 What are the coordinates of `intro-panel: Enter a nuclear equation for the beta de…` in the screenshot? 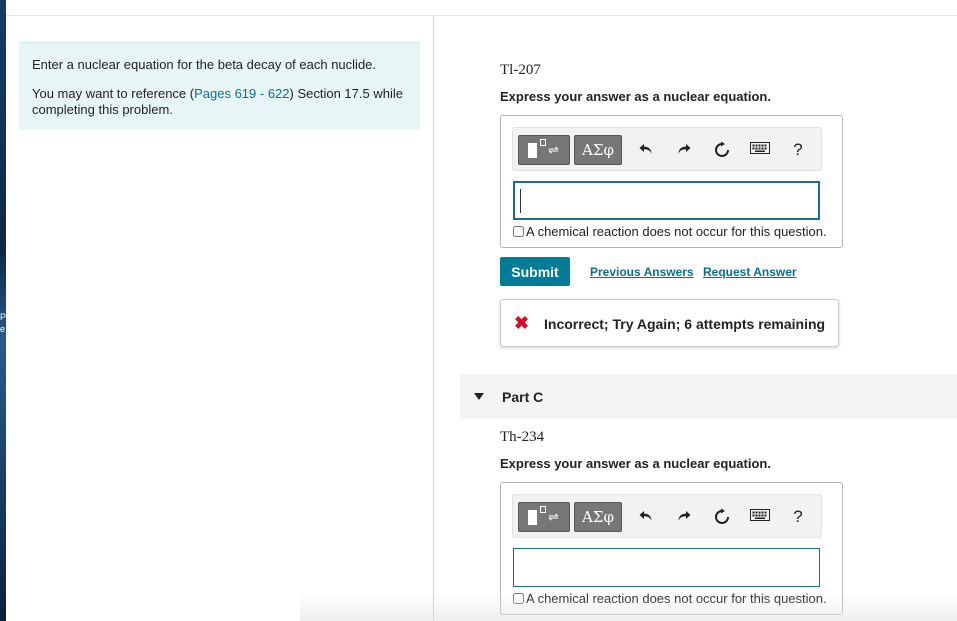 It's located at (219, 86).